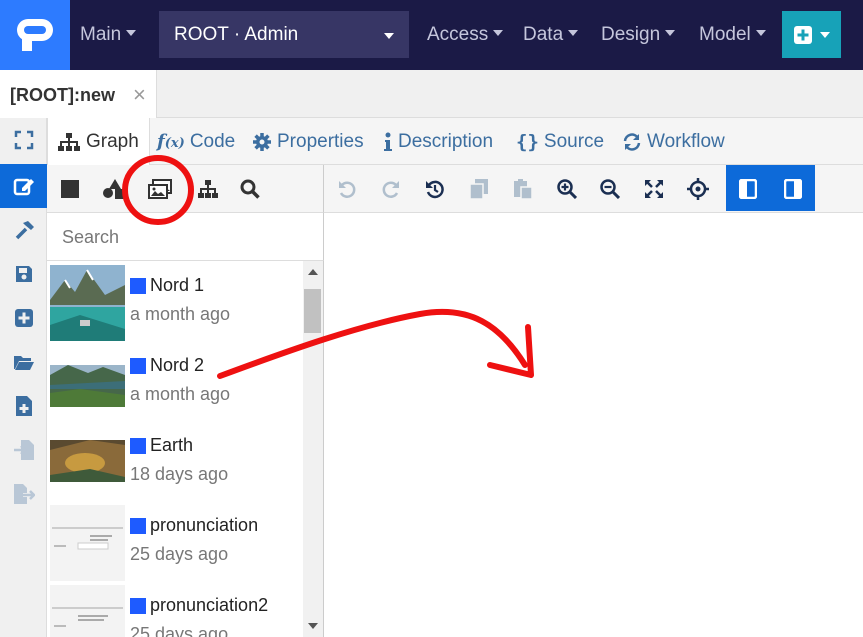 This screenshot has height=637, width=863. I want to click on toggle-left-panel-button, so click(748, 189).